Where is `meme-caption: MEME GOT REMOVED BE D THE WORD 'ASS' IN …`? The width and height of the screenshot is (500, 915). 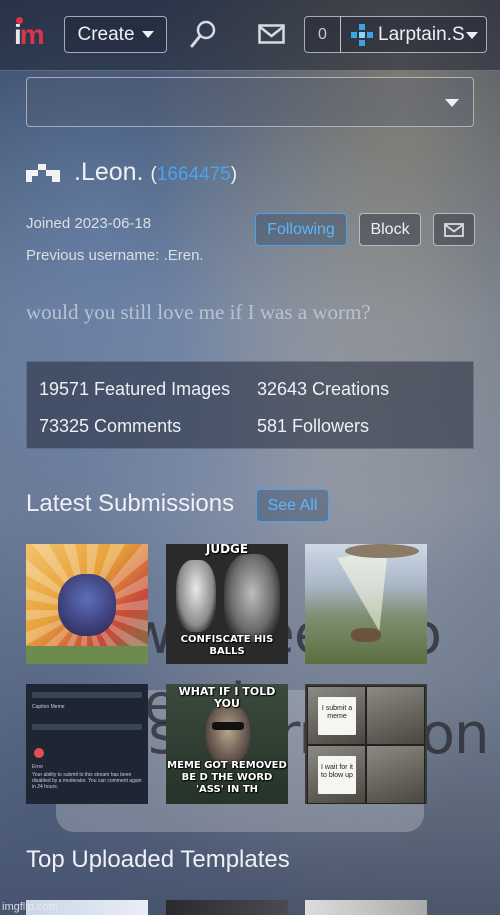 meme-caption: MEME GOT REMOVED BE D THE WORD 'ASS' IN … is located at coordinates (227, 777).